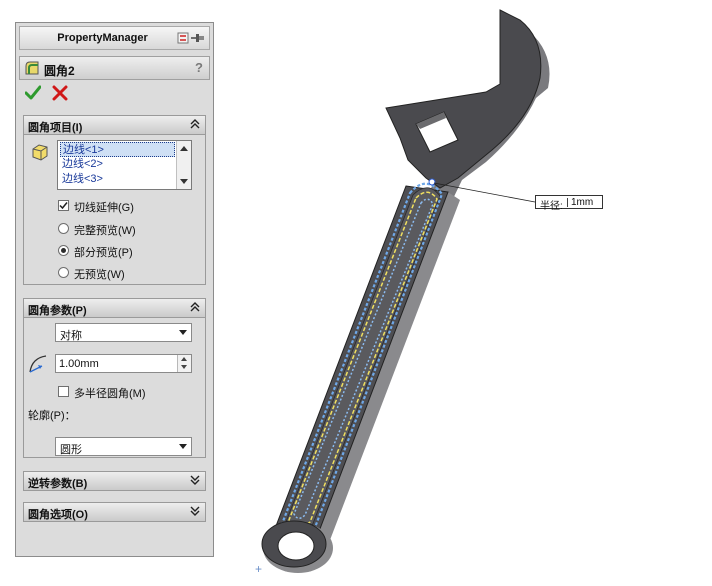  Describe the element at coordinates (32, 68) in the screenshot. I see `fillet-feature-icon` at that location.